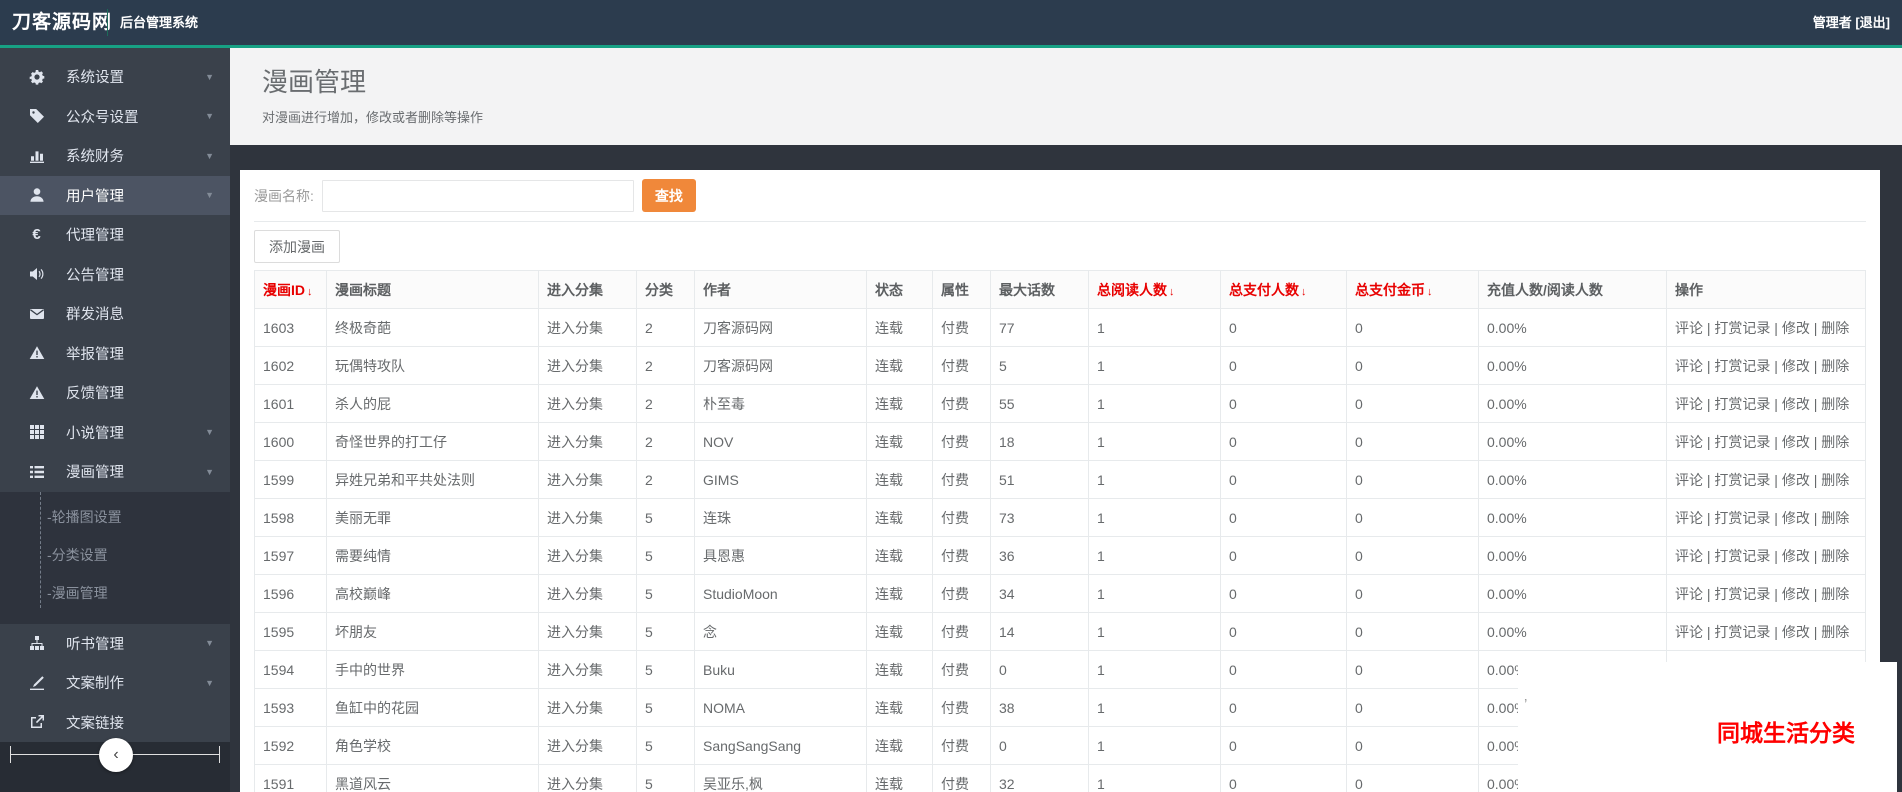 This screenshot has width=1902, height=792. What do you see at coordinates (290, 289) in the screenshot?
I see `column-header: 漫画ID ↓` at bounding box center [290, 289].